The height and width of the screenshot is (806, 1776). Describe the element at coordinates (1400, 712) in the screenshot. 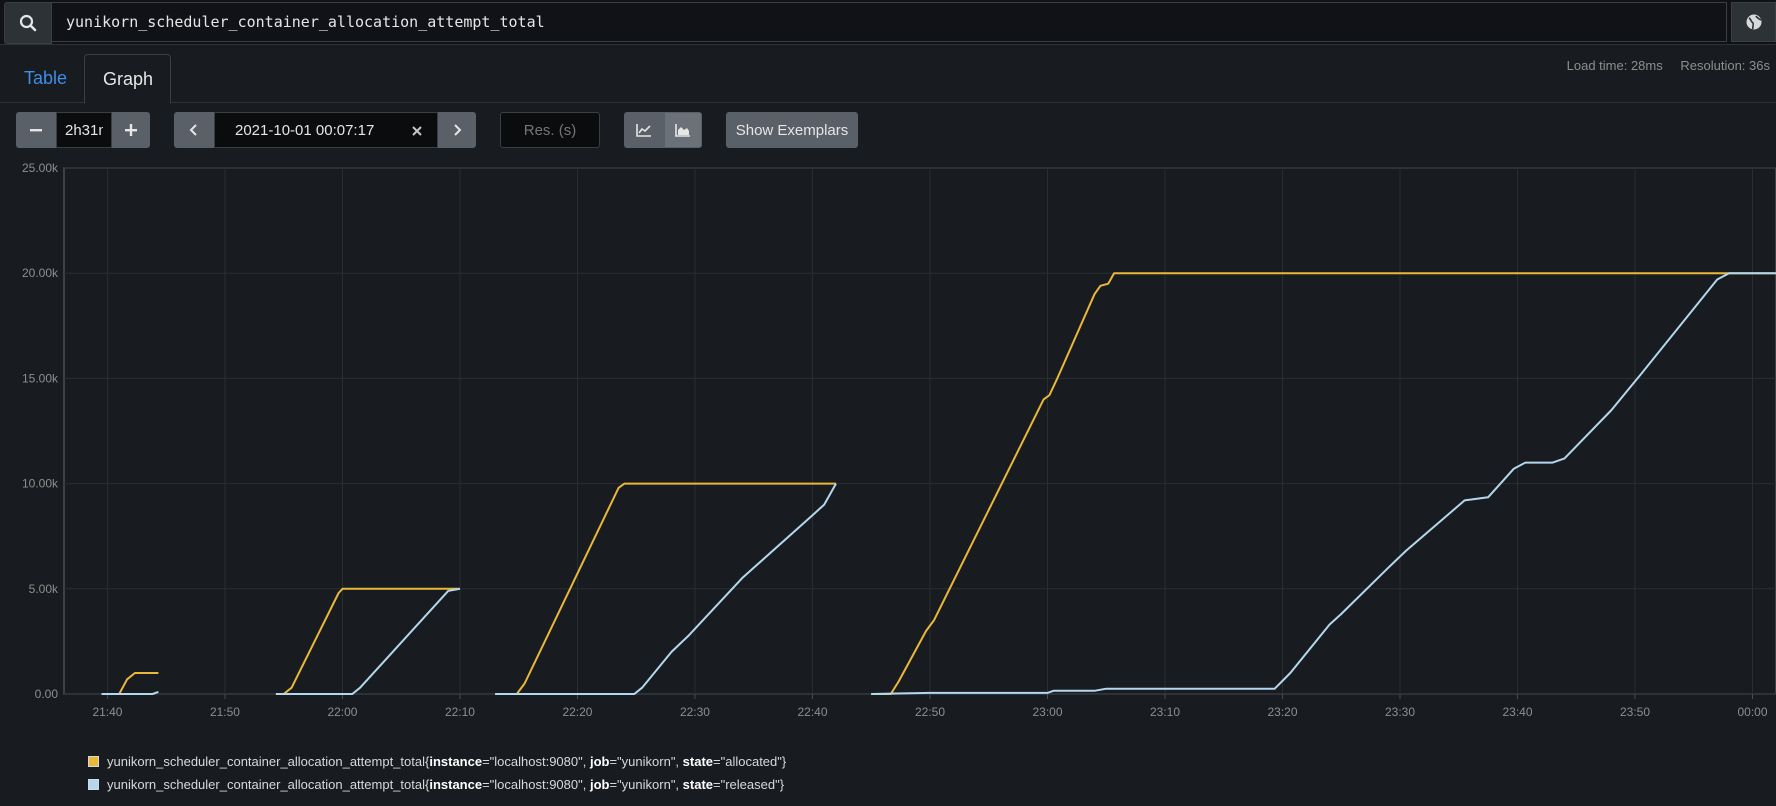

I see `x-tick-label: 23:30` at that location.